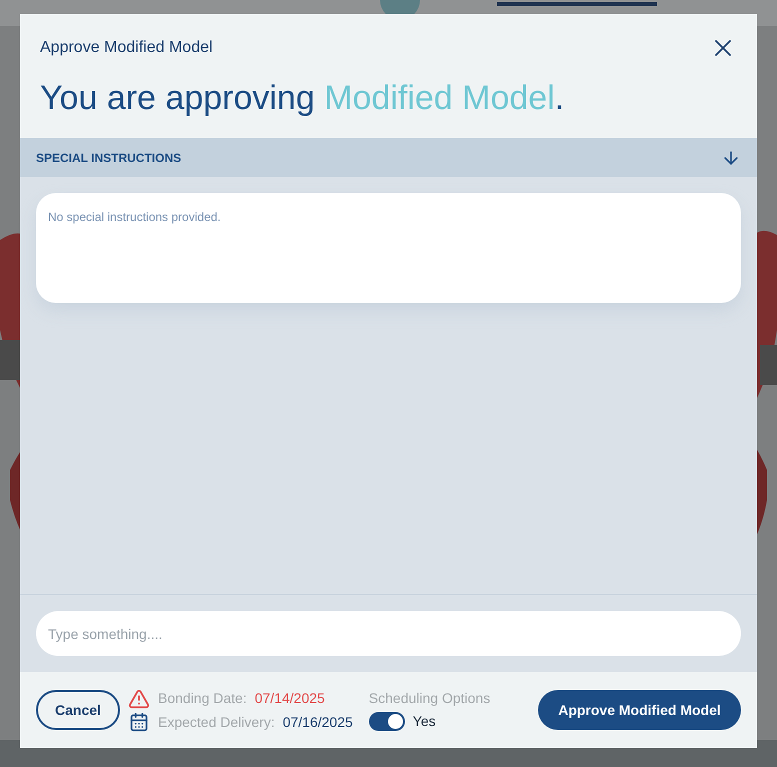  What do you see at coordinates (429, 698) in the screenshot?
I see `scheduling-label: Scheduling Options` at bounding box center [429, 698].